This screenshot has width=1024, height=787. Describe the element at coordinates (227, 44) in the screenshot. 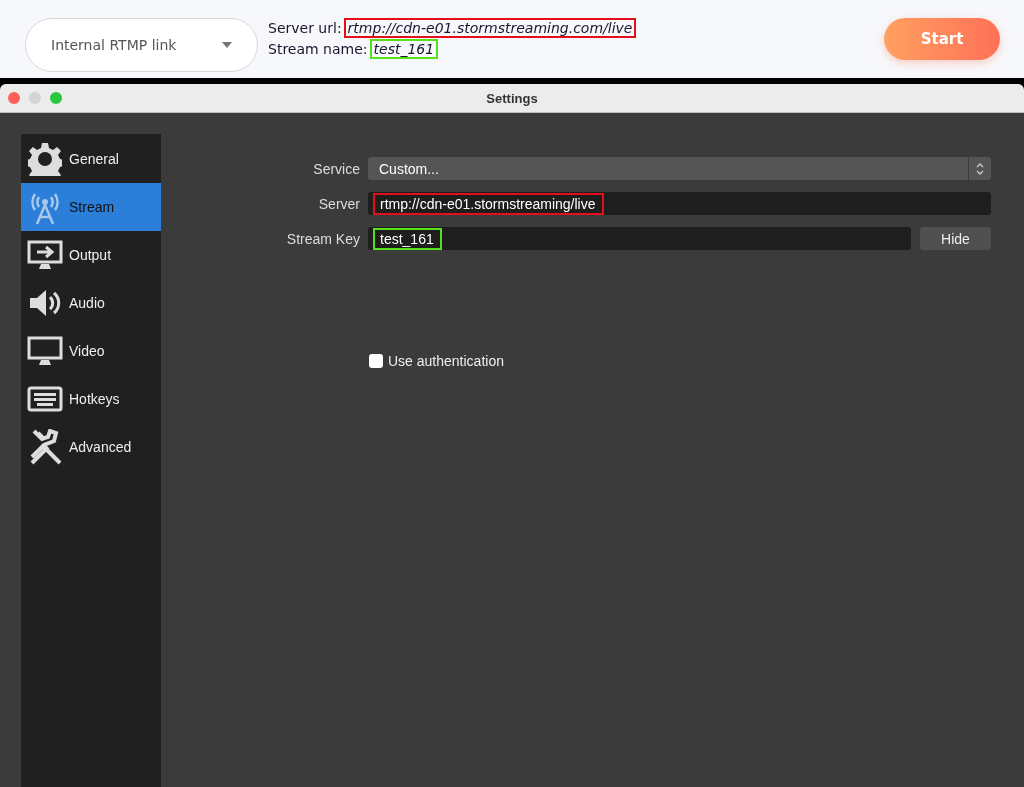

I see `caret-icon` at that location.